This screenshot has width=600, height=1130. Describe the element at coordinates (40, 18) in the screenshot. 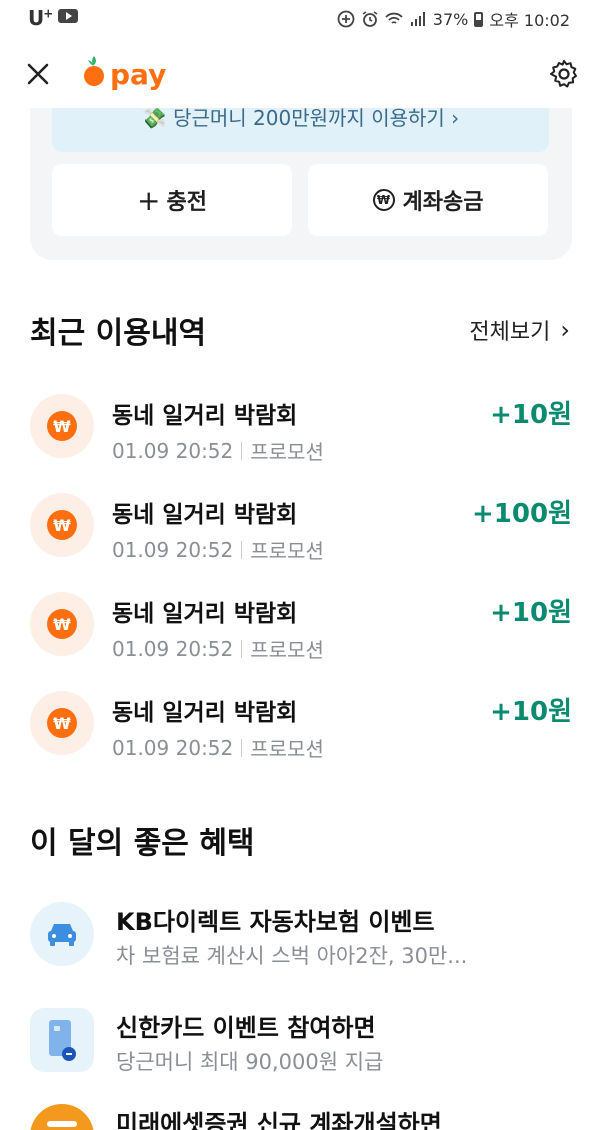

I see `carrier-label: U+` at that location.